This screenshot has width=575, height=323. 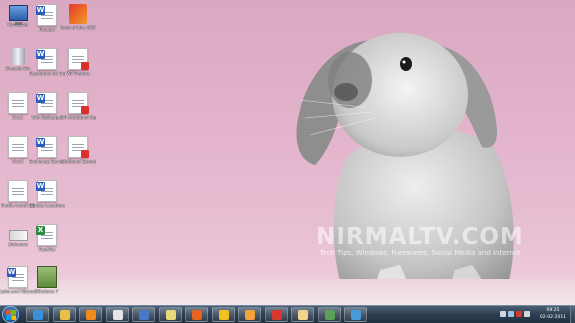 I want to click on taskbar-button-outlook, so click(x=249, y=314).